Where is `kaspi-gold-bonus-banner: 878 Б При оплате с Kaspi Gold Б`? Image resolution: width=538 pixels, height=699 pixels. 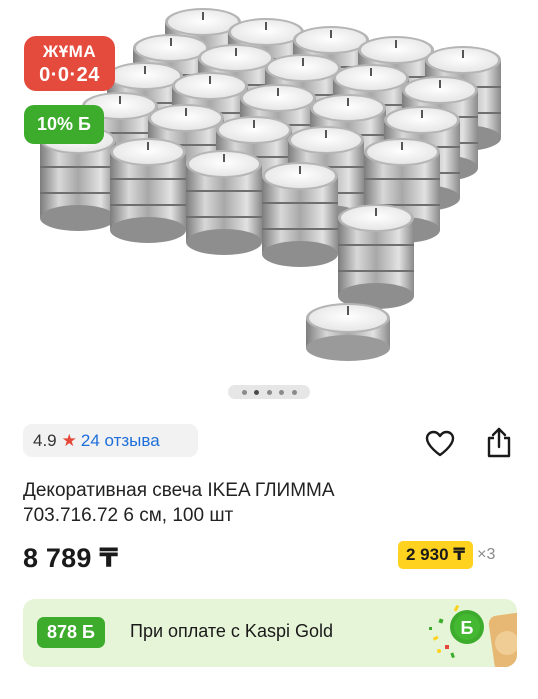 kaspi-gold-bonus-banner: 878 Б При оплате с Kaspi Gold Б is located at coordinates (270, 633).